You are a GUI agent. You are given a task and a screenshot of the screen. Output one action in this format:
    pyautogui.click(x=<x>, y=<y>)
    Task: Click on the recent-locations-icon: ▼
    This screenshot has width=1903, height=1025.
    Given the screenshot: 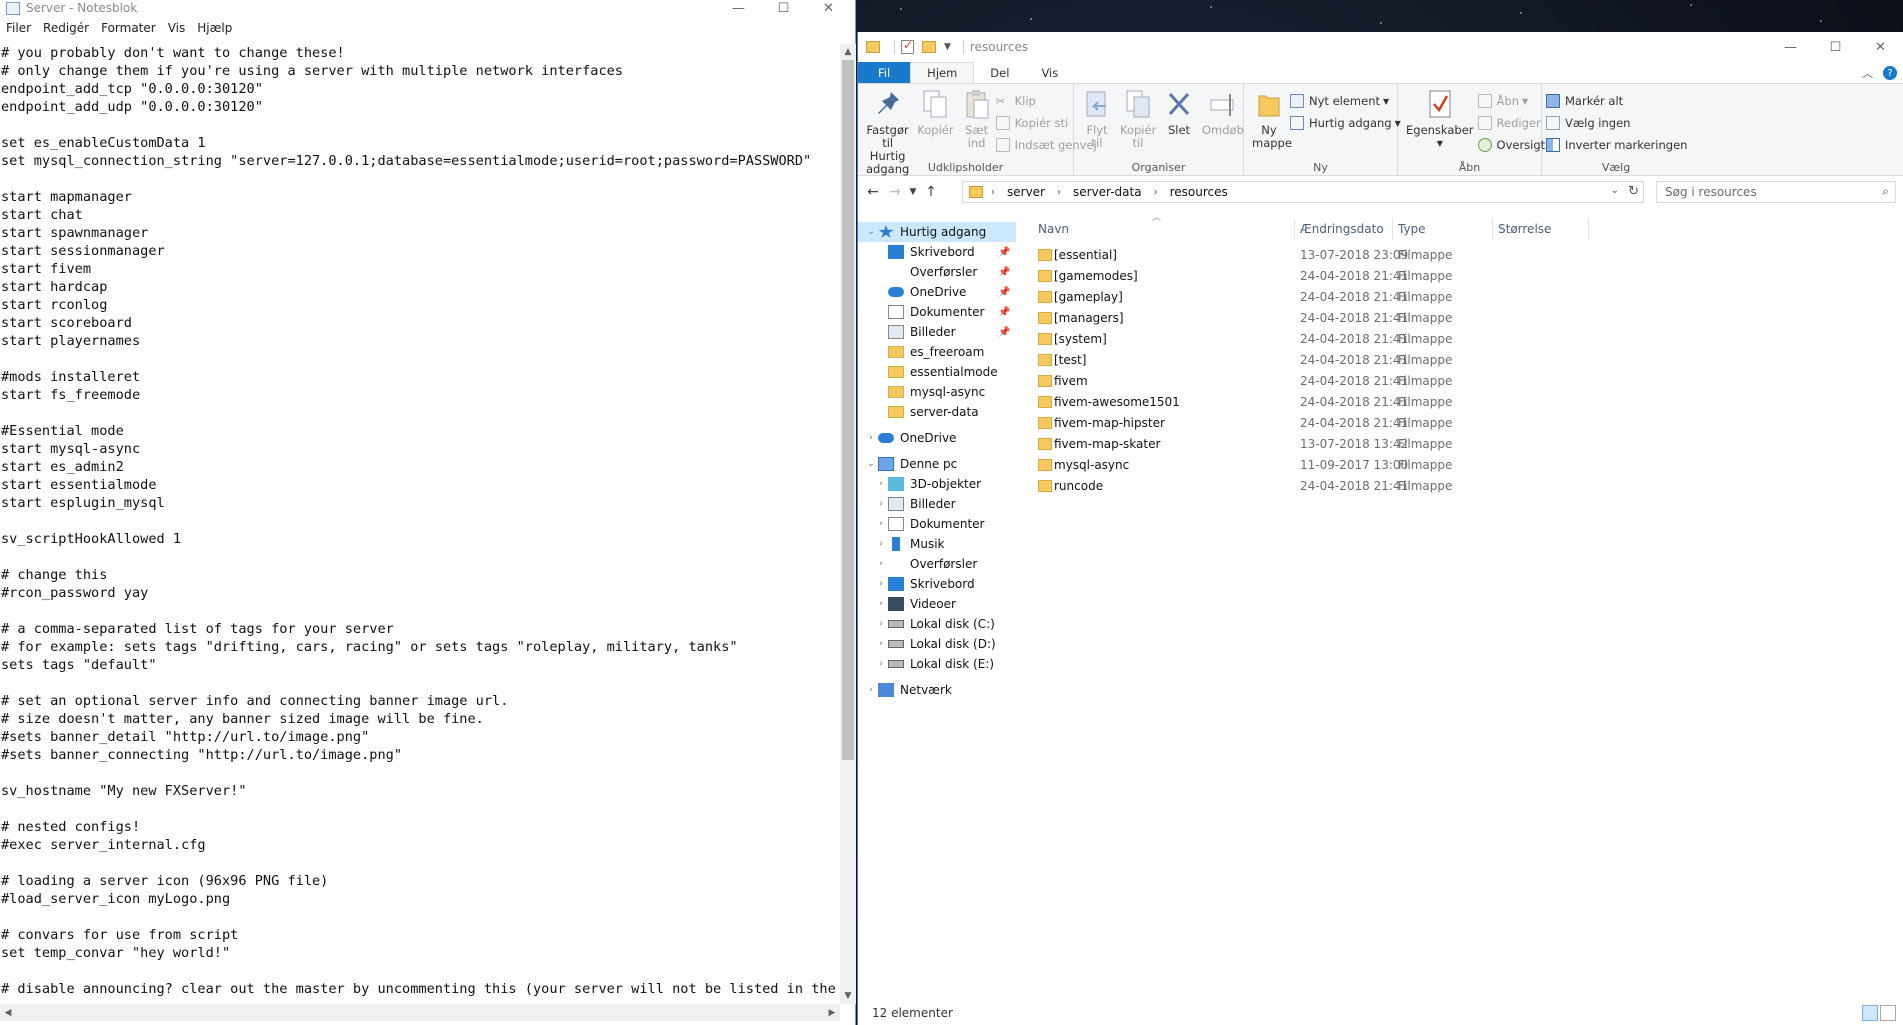 What is the action you would take?
    pyautogui.click(x=913, y=192)
    